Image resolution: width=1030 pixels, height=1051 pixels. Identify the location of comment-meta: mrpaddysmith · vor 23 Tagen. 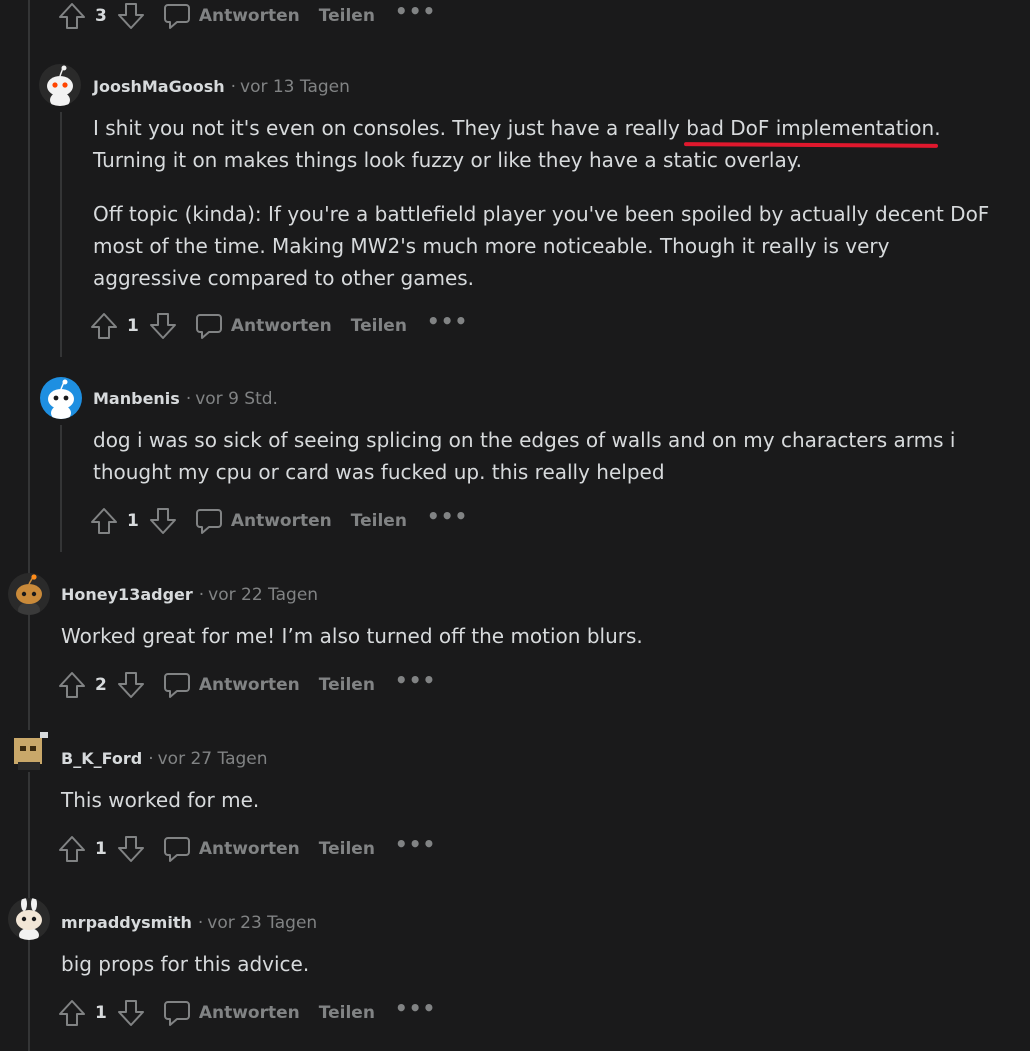
(189, 923).